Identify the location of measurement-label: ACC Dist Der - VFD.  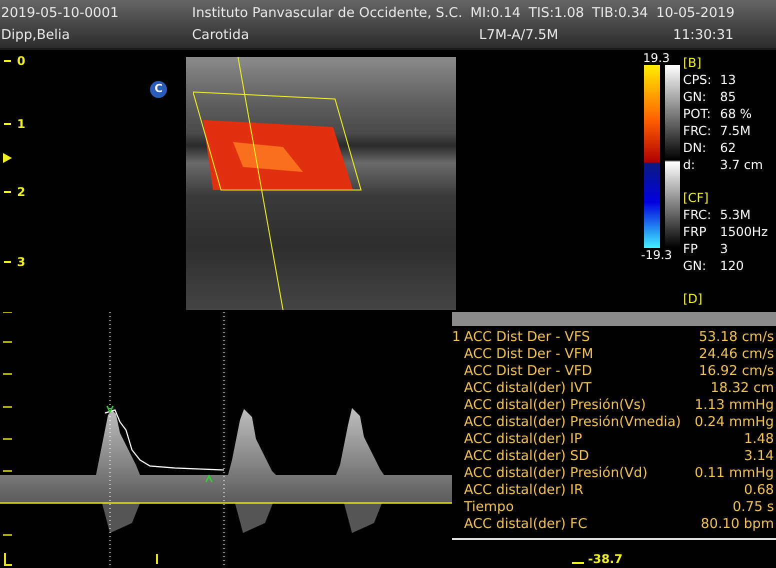
(528, 371).